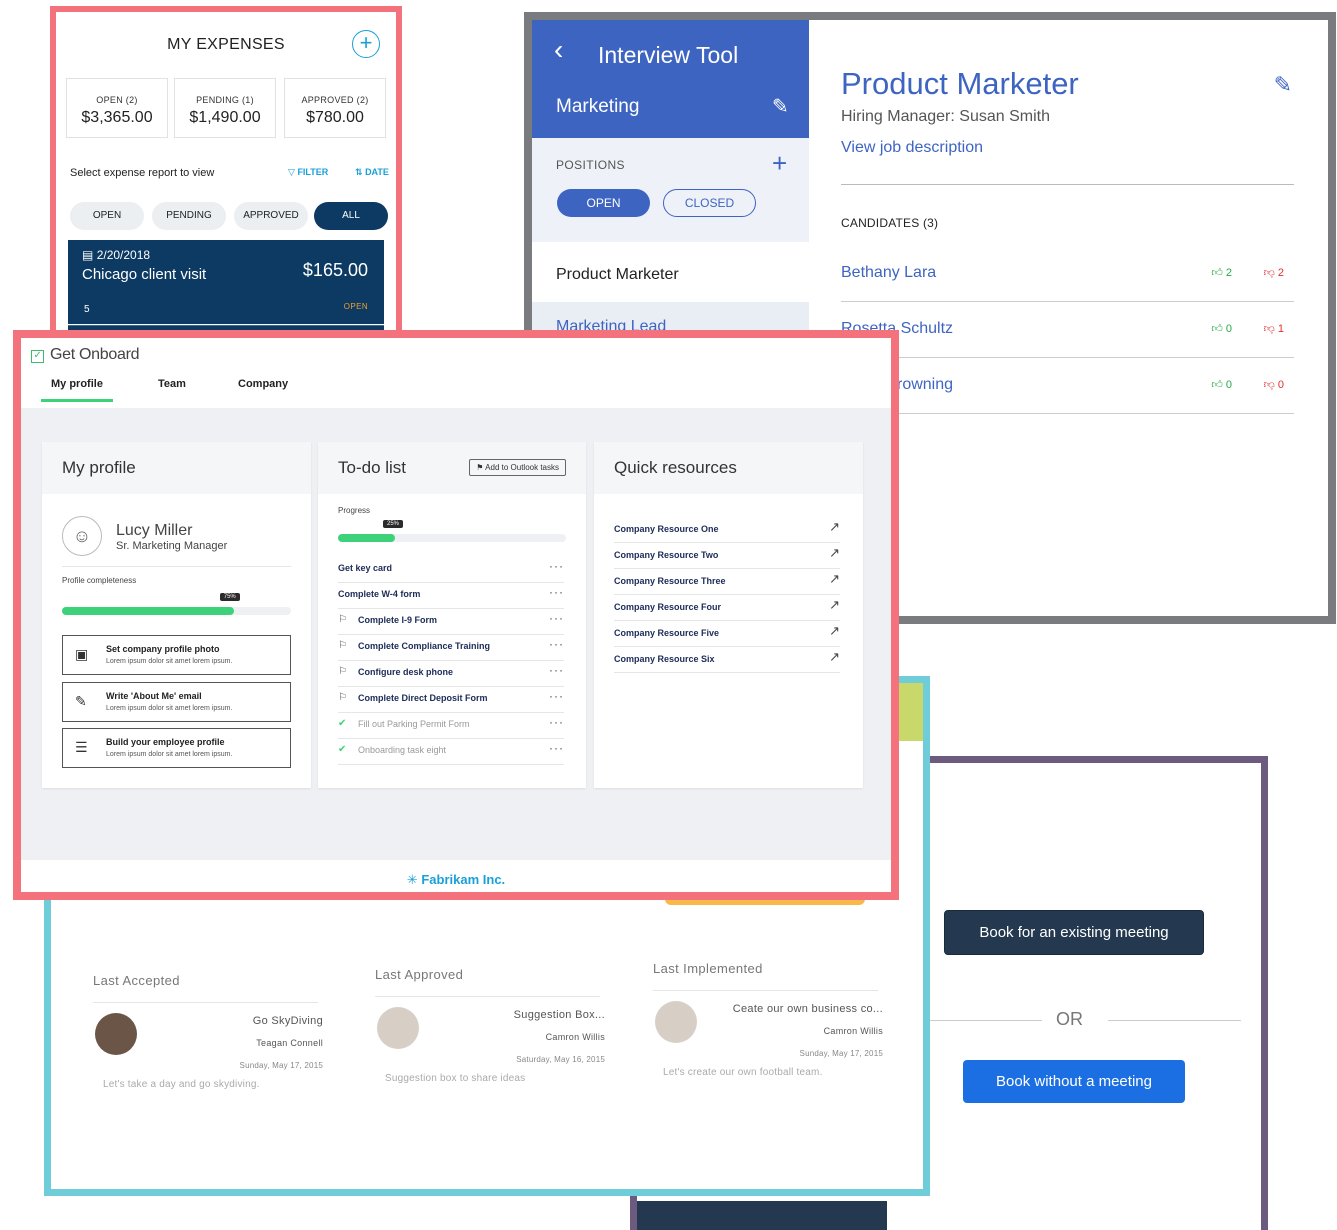 Image resolution: width=1337 pixels, height=1230 pixels. What do you see at coordinates (172, 384) in the screenshot?
I see `tab-team: Team` at bounding box center [172, 384].